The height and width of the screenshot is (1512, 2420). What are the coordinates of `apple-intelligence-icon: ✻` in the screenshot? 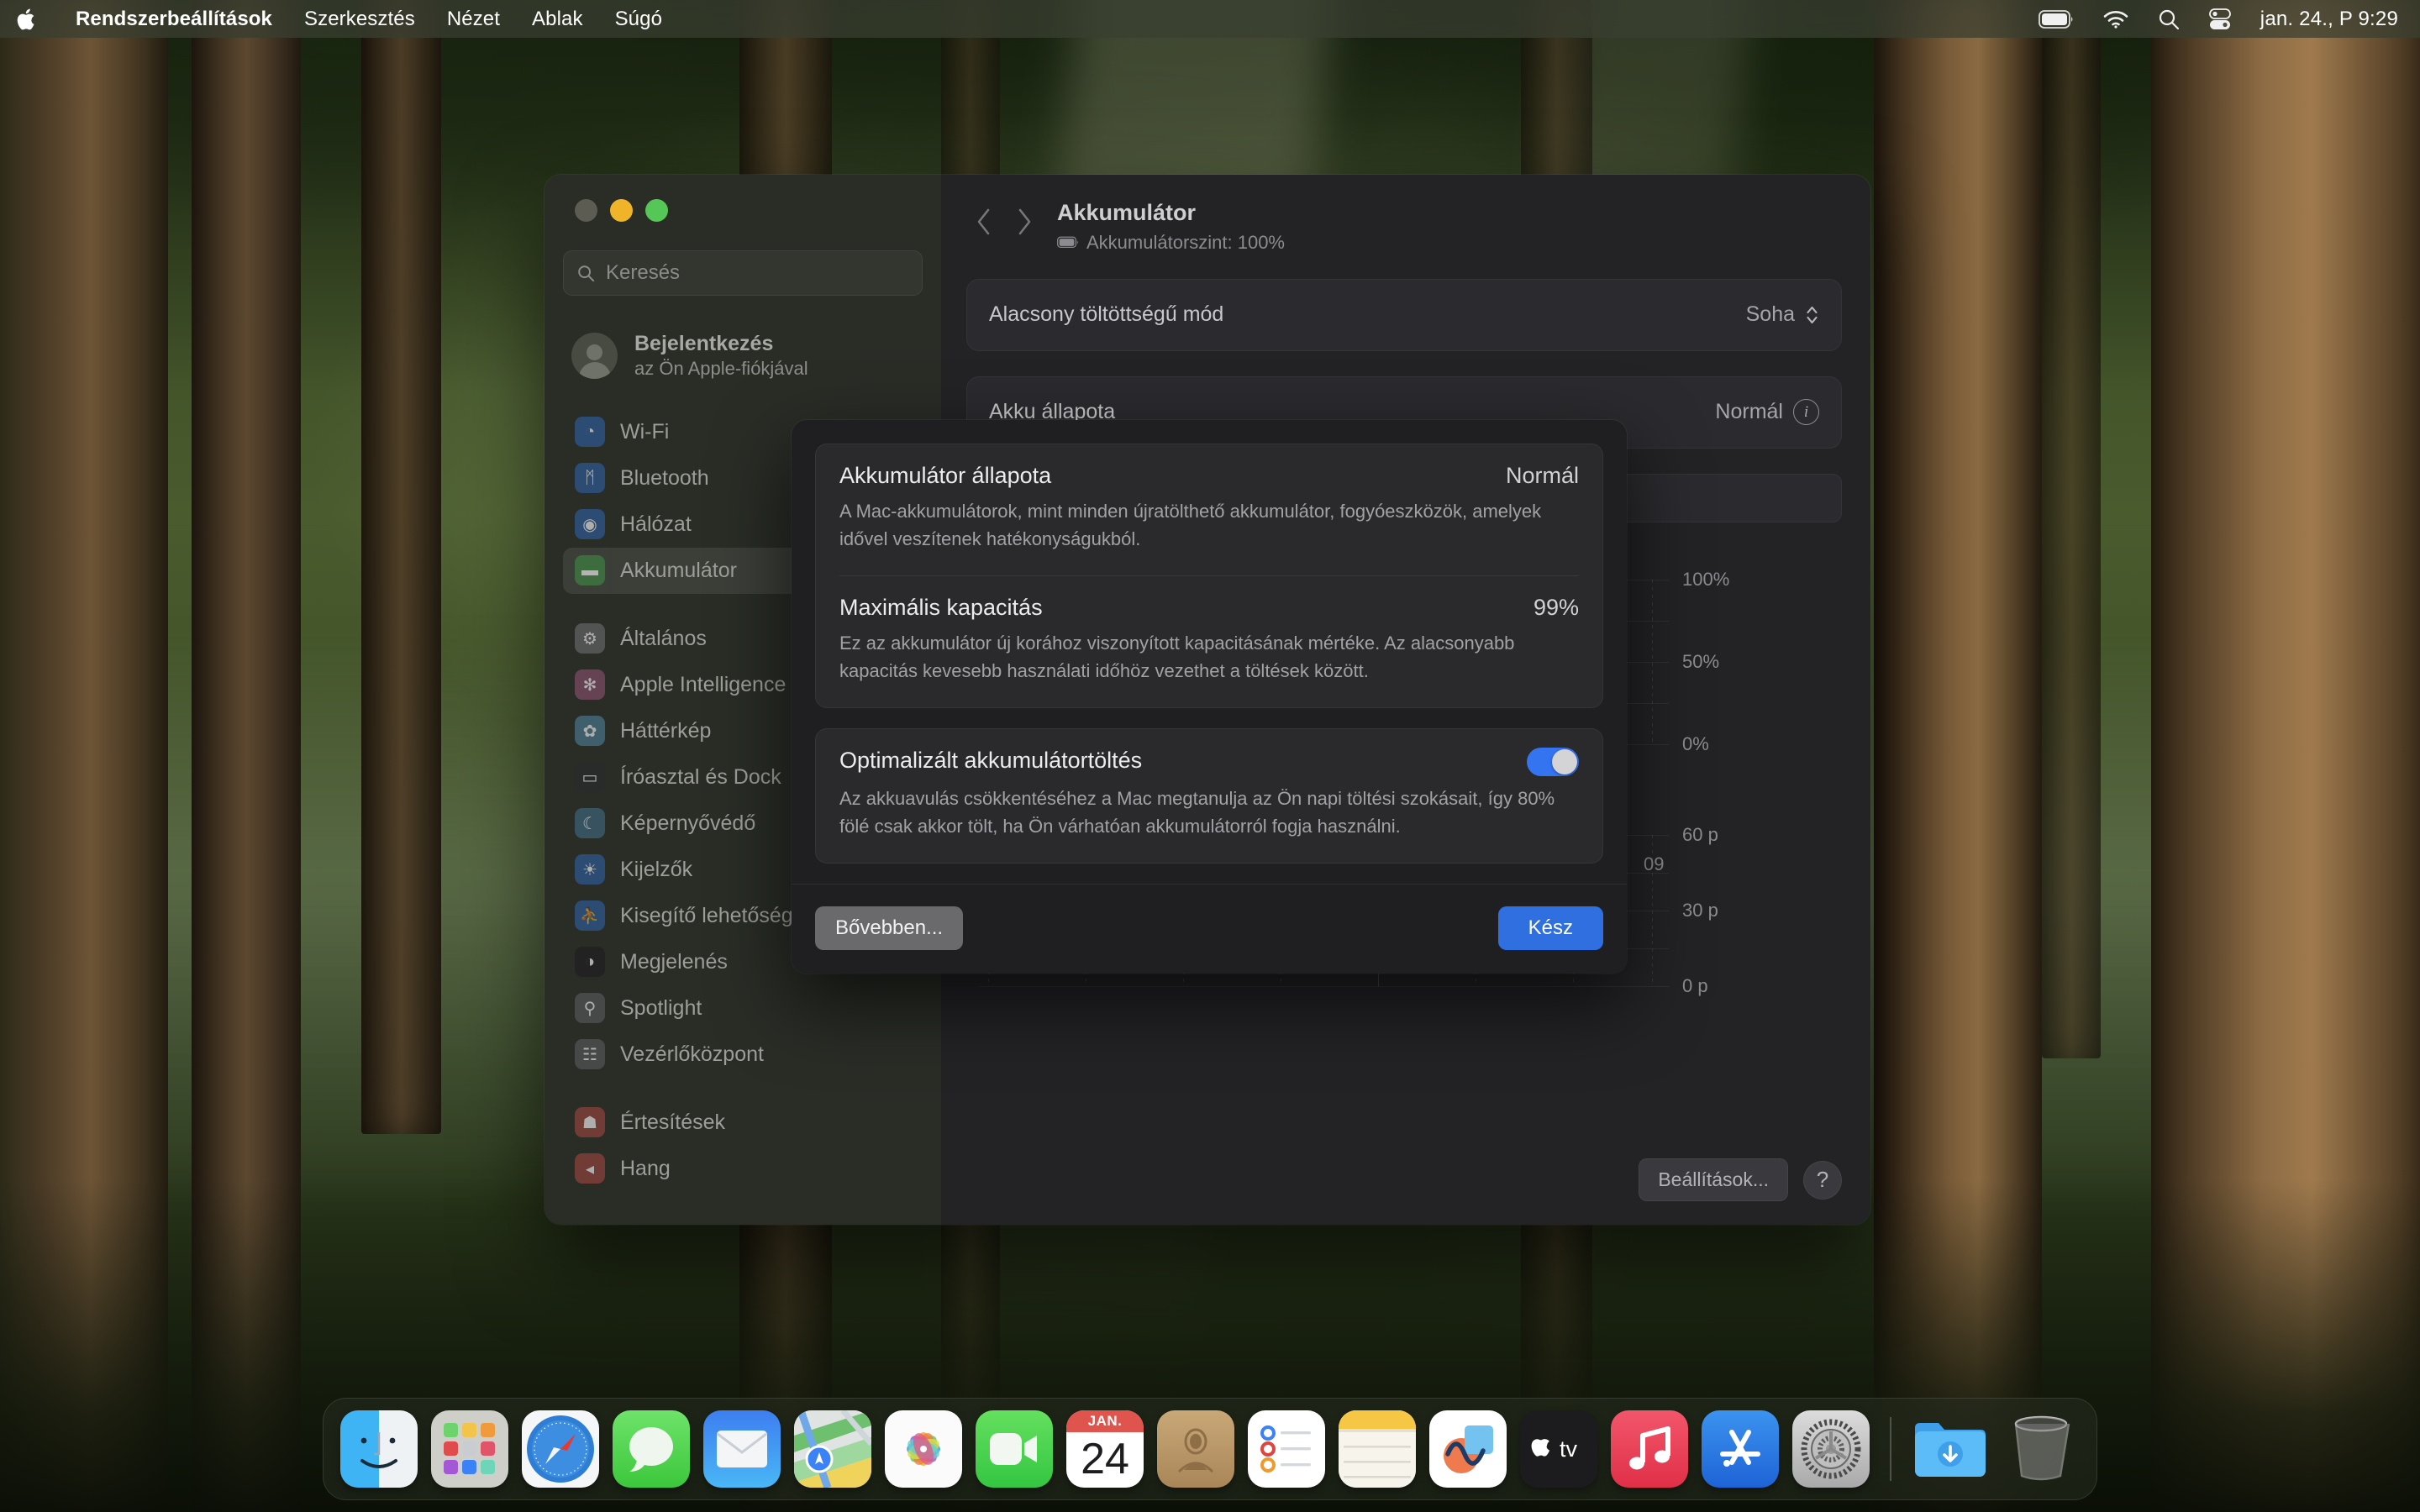 It's located at (590, 685).